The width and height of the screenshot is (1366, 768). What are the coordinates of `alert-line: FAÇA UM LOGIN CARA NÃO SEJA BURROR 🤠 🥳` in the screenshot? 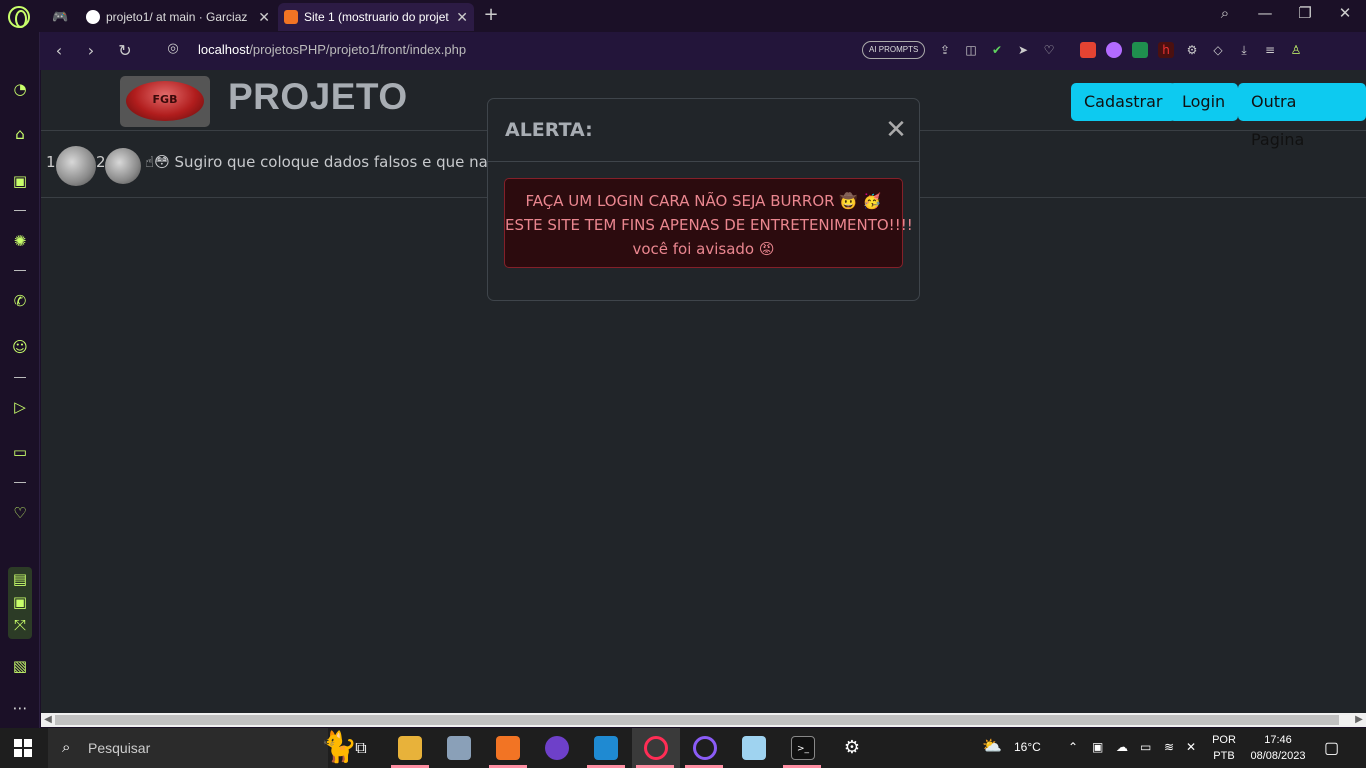 It's located at (703, 201).